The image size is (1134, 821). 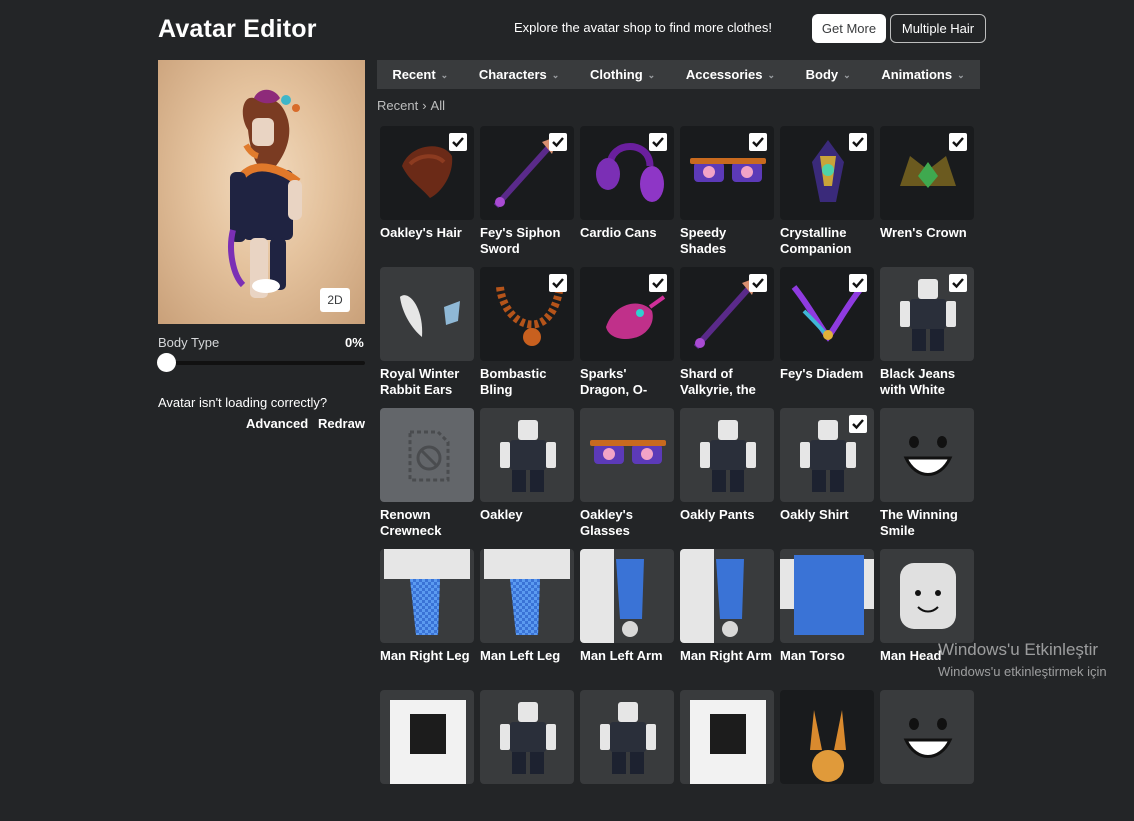 I want to click on item-tile: Oakley's Hair, so click(x=427, y=191).